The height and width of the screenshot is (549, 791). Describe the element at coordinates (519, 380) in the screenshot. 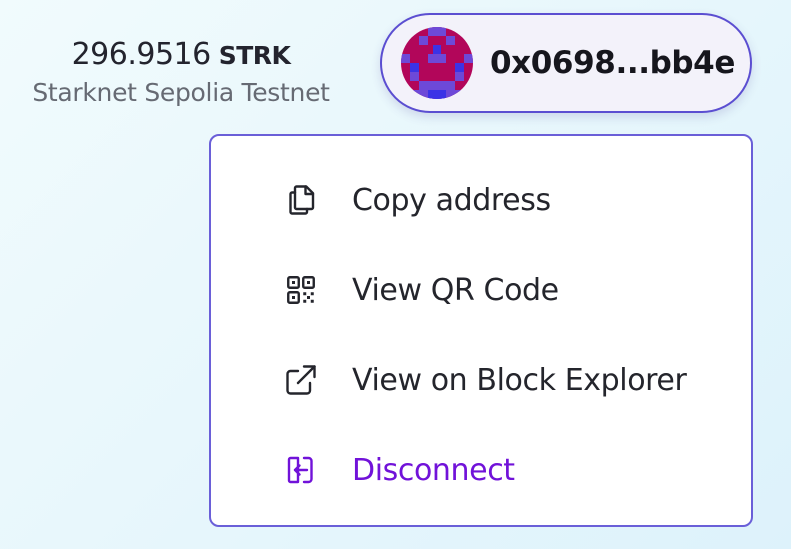

I see `menu-item-label: View on Block Explorer` at that location.